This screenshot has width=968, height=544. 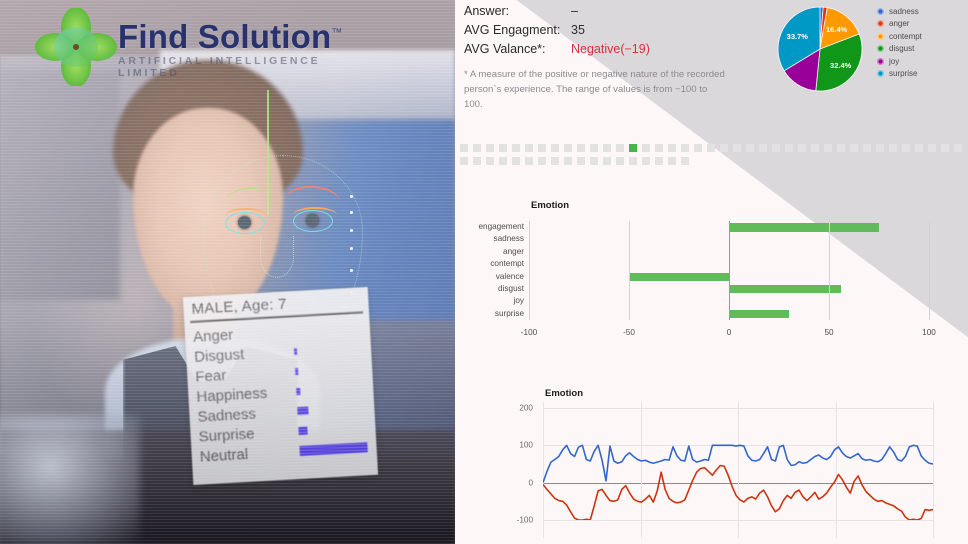 I want to click on legend-item: contempt, so click(x=899, y=36).